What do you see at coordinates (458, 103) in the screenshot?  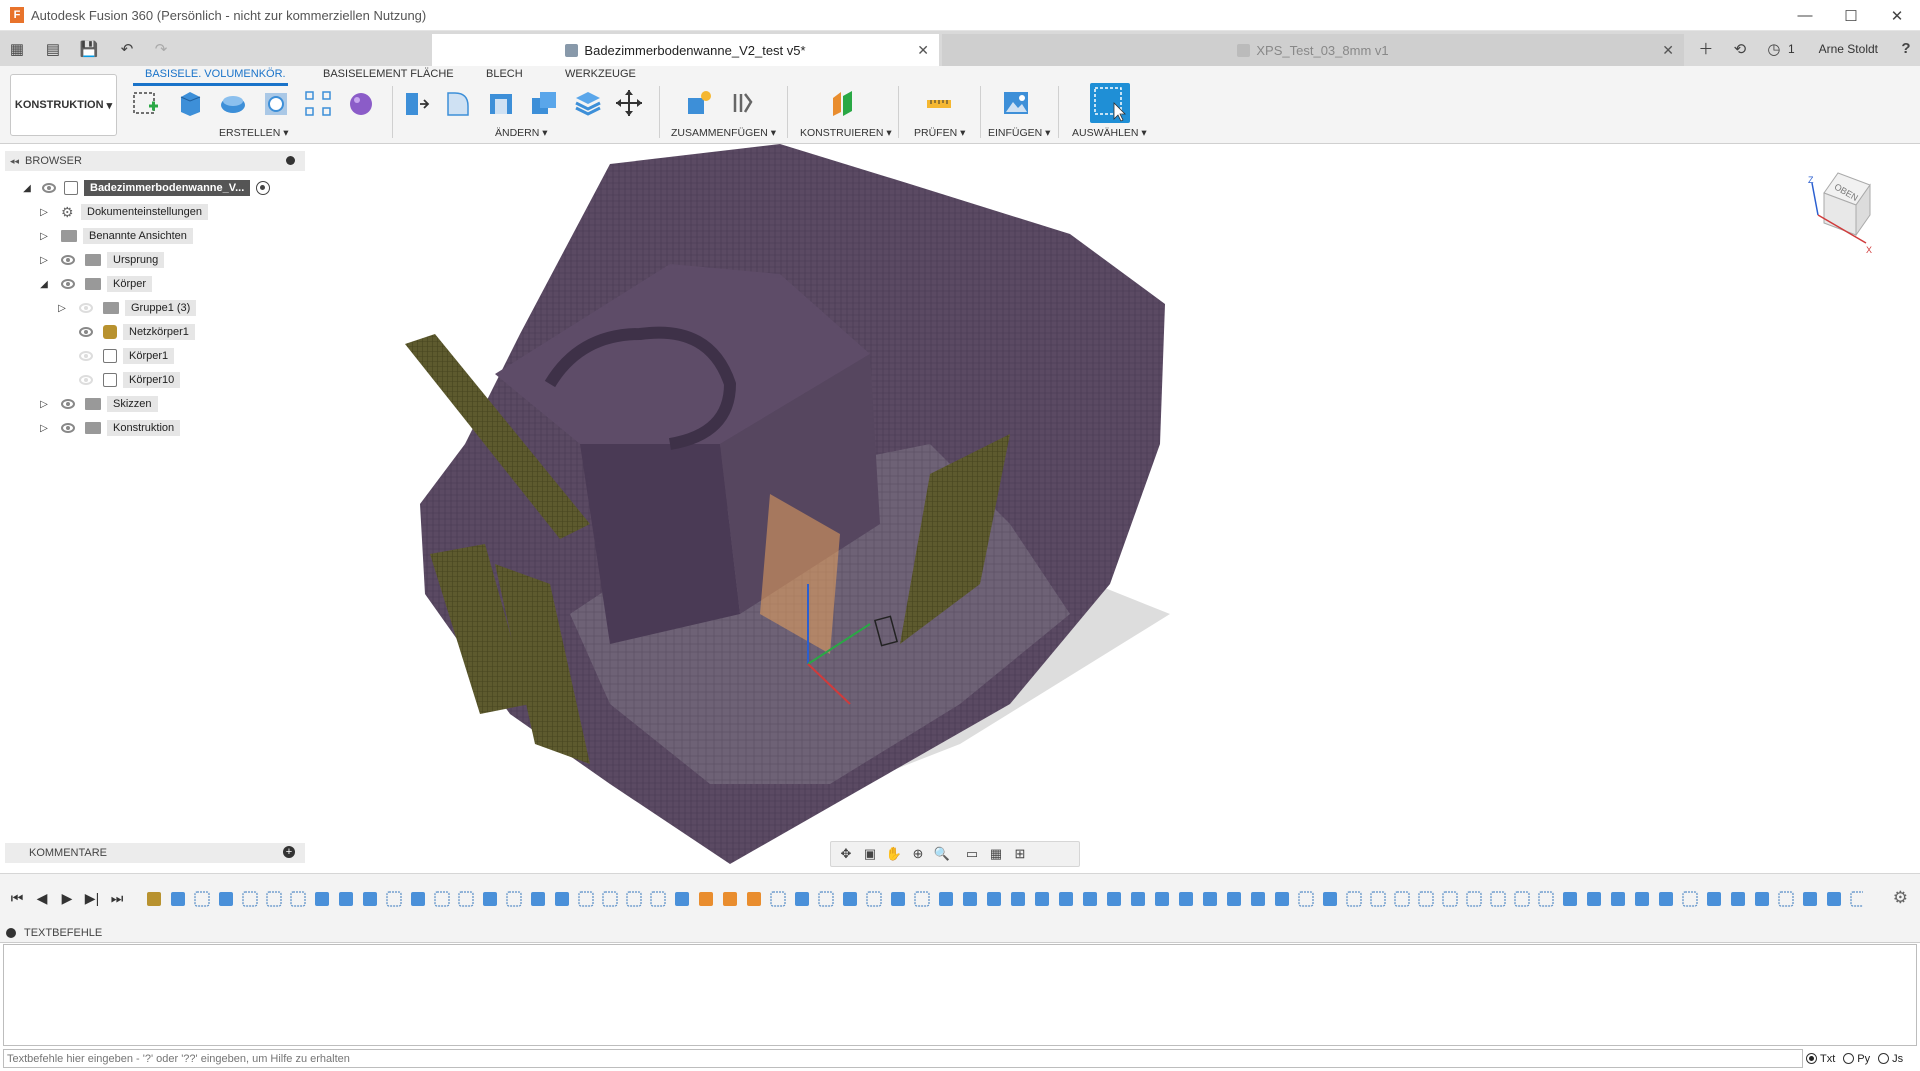 I see `fillet-icon` at bounding box center [458, 103].